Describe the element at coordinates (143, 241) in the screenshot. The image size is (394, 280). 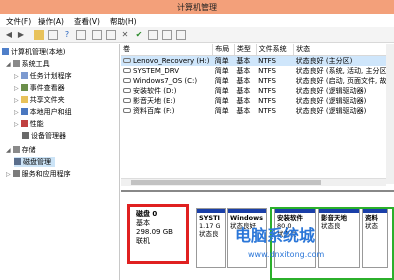
I see `disk-status: 联机` at that location.